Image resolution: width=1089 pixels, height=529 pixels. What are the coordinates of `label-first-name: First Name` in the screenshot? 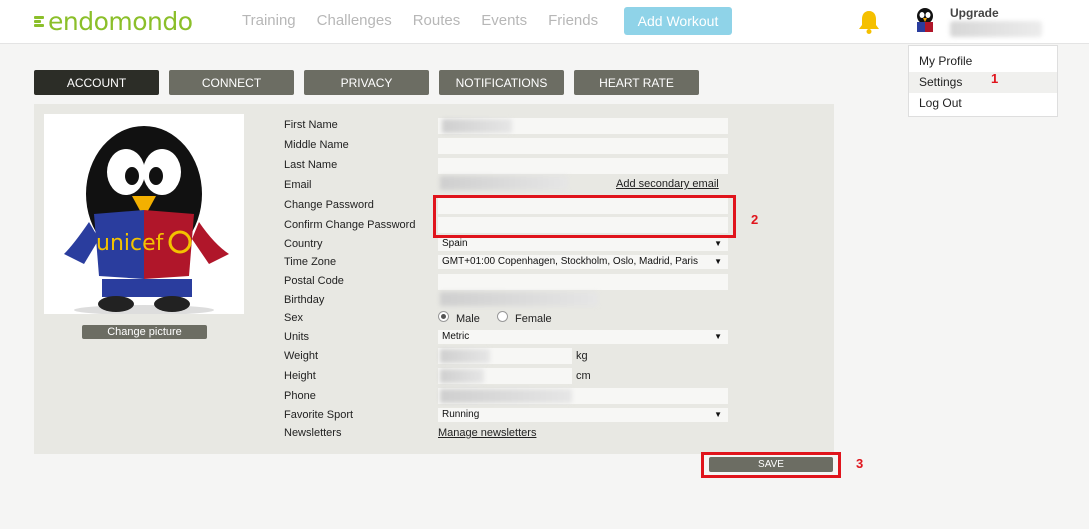 It's located at (311, 125).